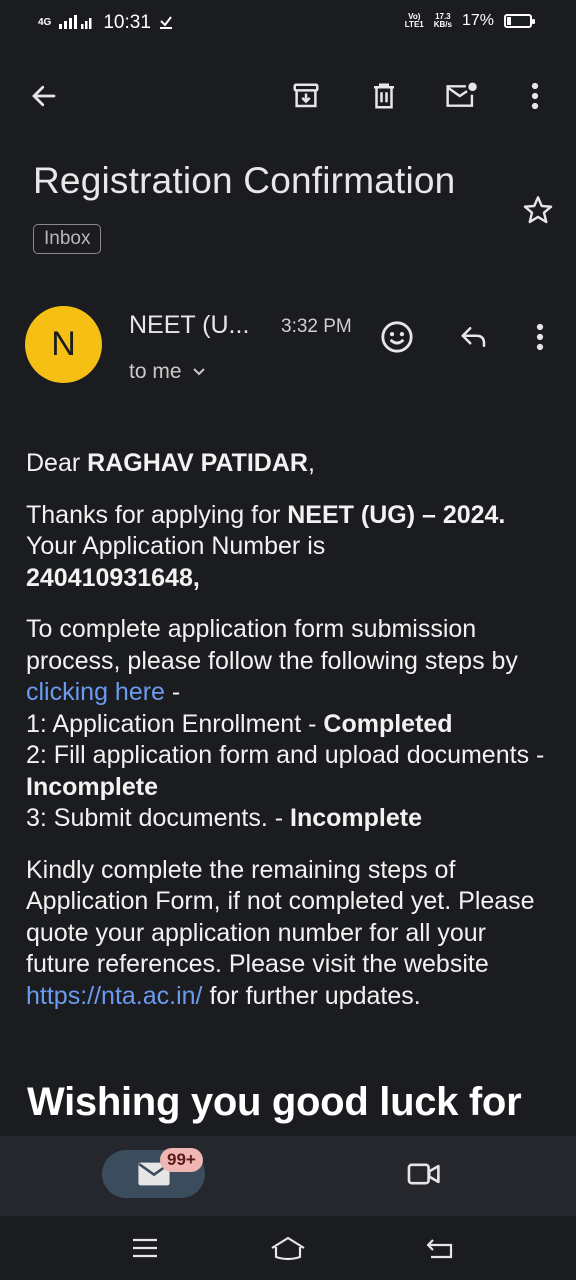 The width and height of the screenshot is (576, 1280). I want to click on network-speed: 17.3 KB/s, so click(442, 20).